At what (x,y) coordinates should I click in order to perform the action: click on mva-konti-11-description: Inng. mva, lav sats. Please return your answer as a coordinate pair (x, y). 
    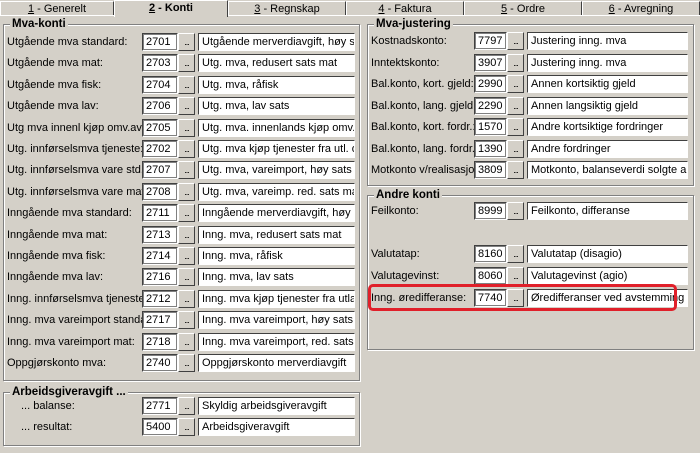
    Looking at the image, I should click on (276, 277).